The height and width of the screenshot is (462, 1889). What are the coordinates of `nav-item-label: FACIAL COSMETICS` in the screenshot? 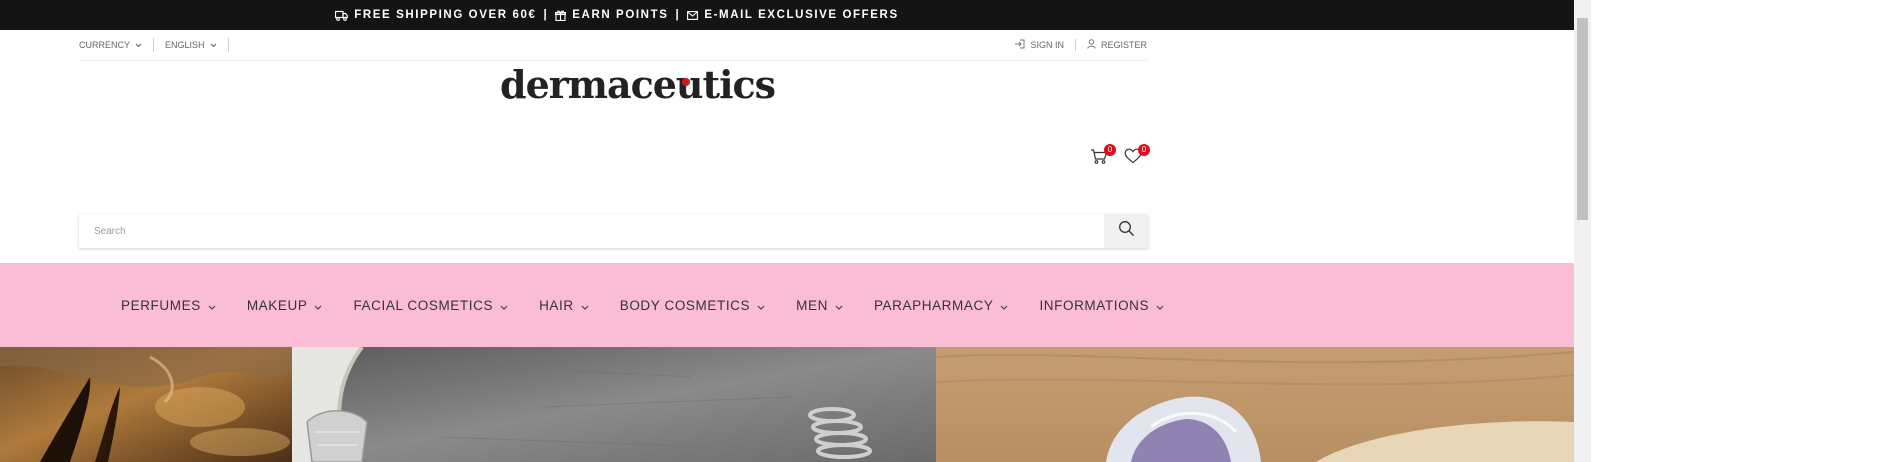 It's located at (423, 305).